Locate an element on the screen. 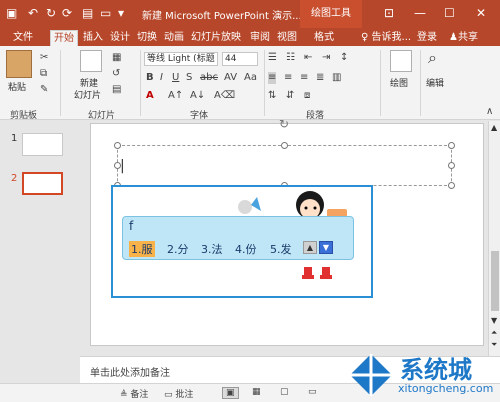 The height and width of the screenshot is (402, 500). windows-logo-icon is located at coordinates (371, 375).